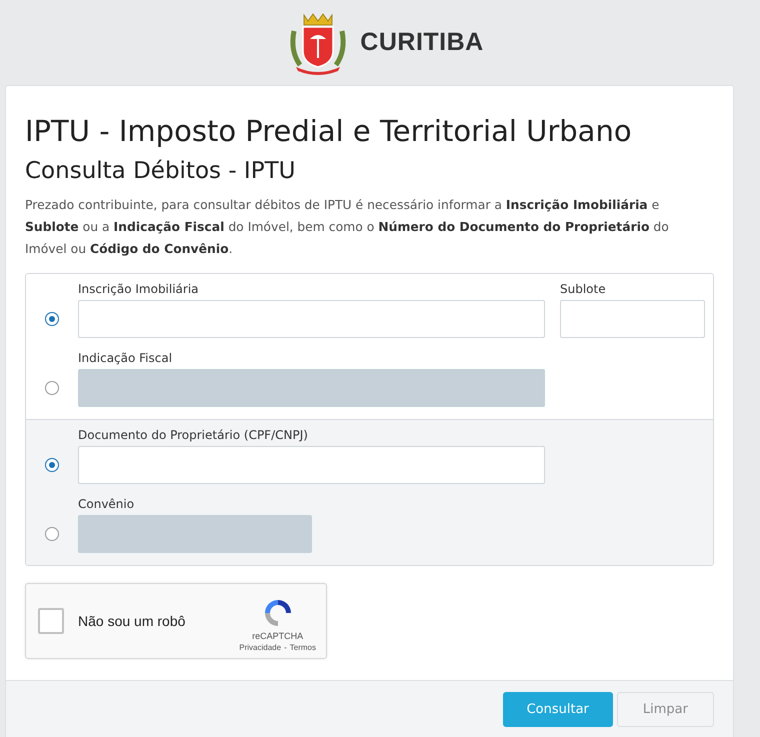 The image size is (760, 737). What do you see at coordinates (303, 647) in the screenshot?
I see `terms-link: Termos` at bounding box center [303, 647].